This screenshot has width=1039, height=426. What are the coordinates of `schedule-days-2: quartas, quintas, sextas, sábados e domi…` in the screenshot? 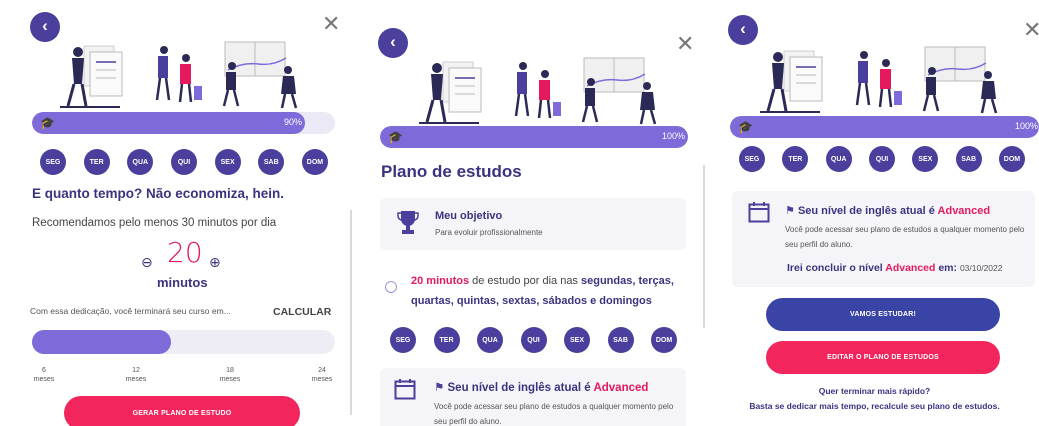 It's located at (531, 301).